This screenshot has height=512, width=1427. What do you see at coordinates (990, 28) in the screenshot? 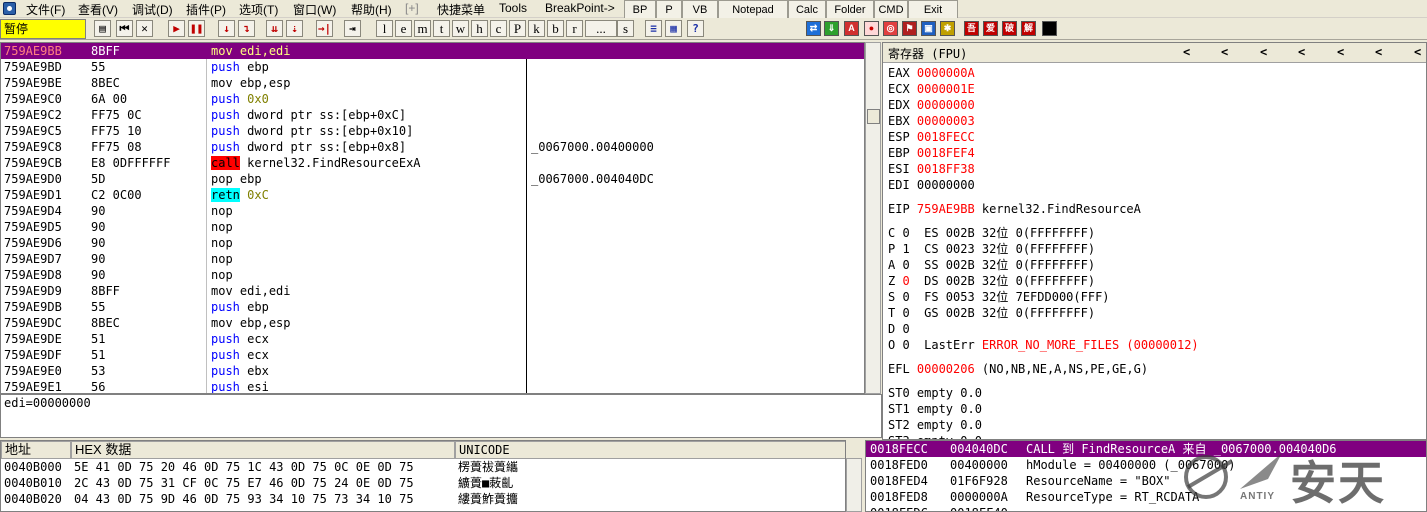
I see `ai-button: 爱` at bounding box center [990, 28].